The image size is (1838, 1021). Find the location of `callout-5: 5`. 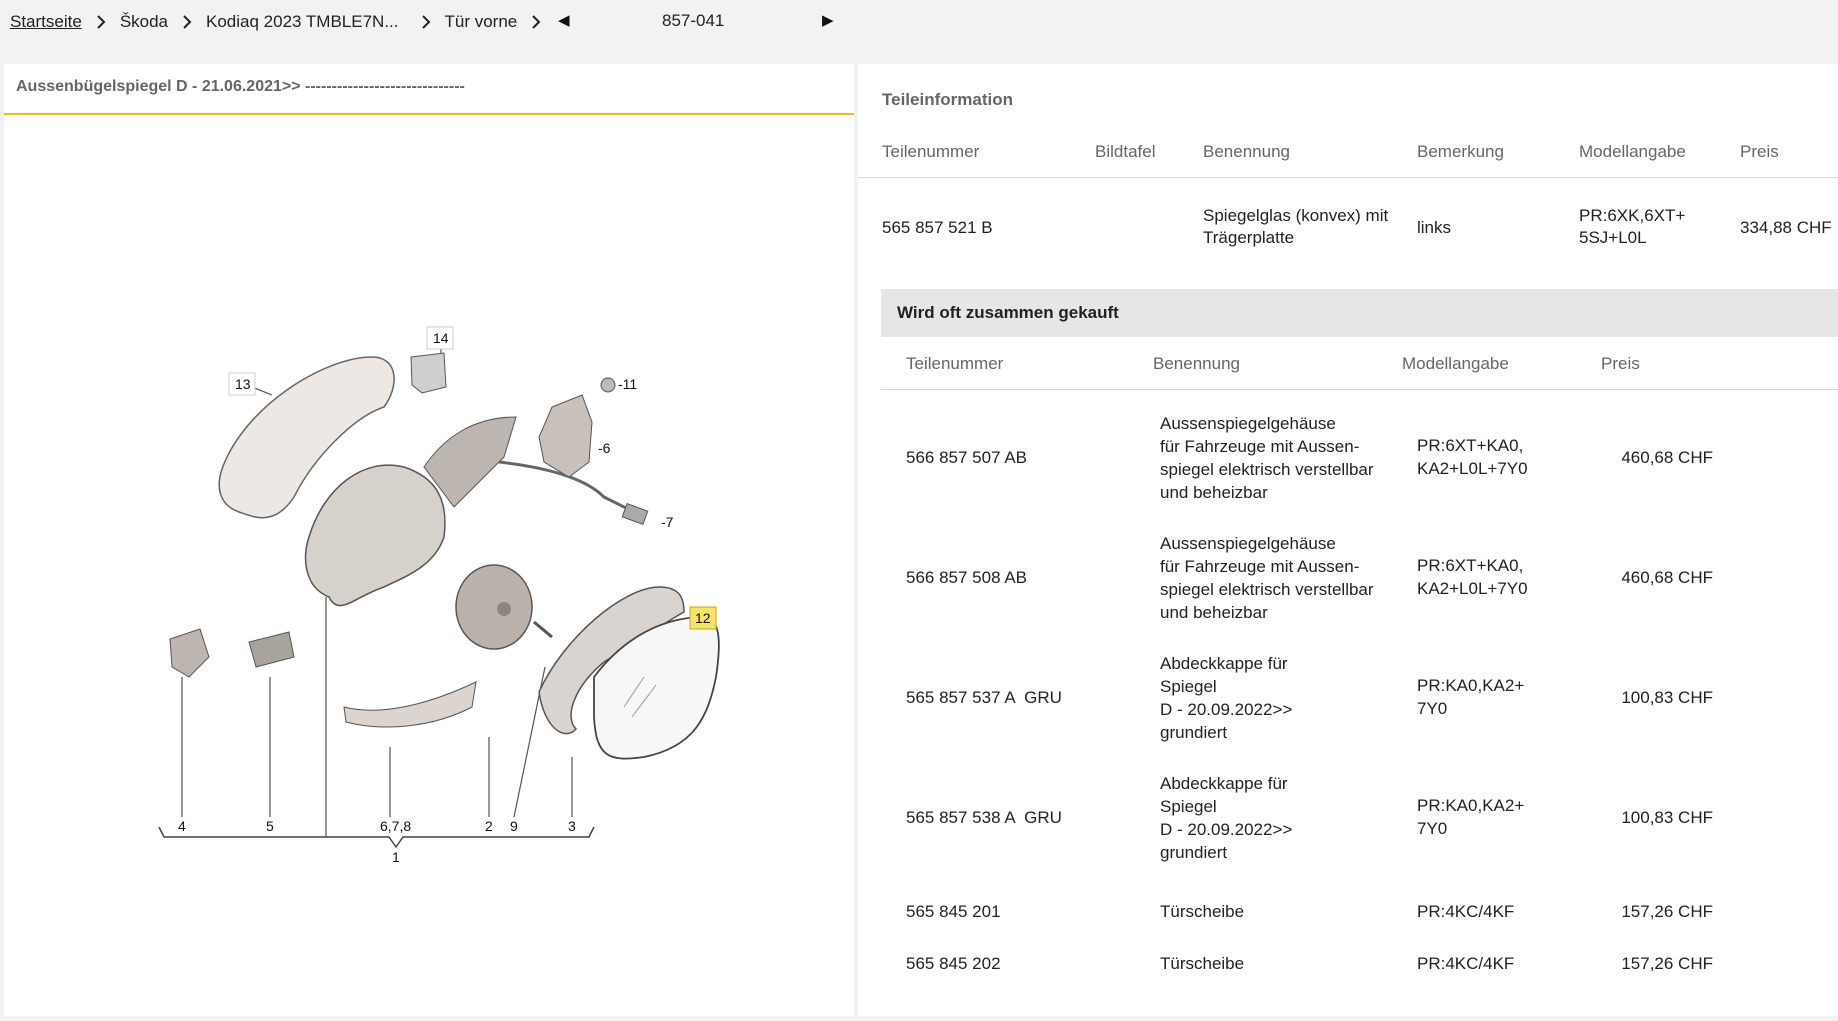

callout-5: 5 is located at coordinates (270, 826).